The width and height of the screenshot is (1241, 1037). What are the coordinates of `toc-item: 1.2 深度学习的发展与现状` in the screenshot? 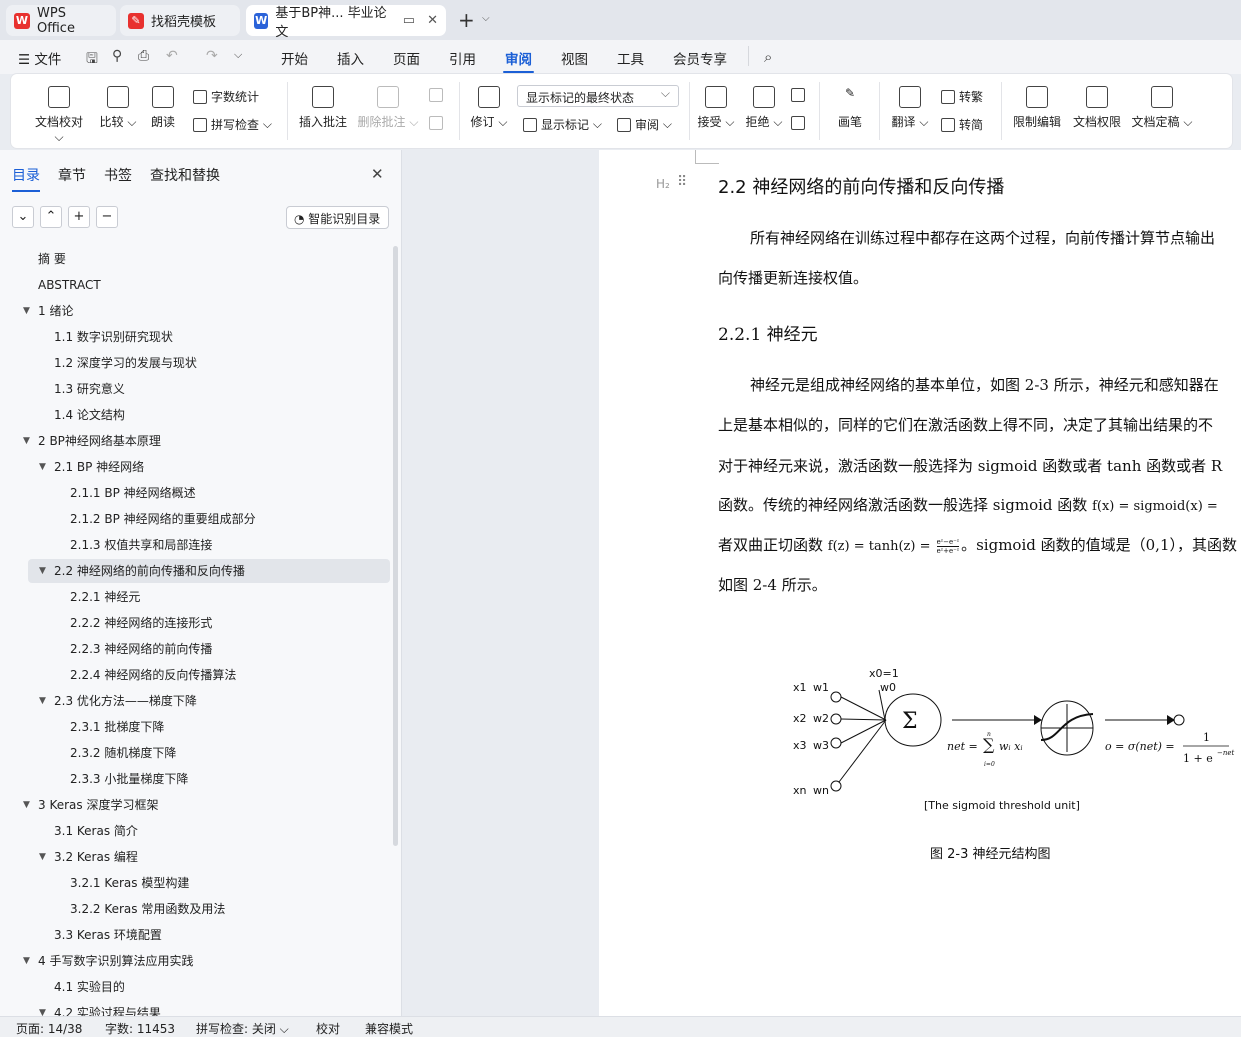 It's located at (125, 363).